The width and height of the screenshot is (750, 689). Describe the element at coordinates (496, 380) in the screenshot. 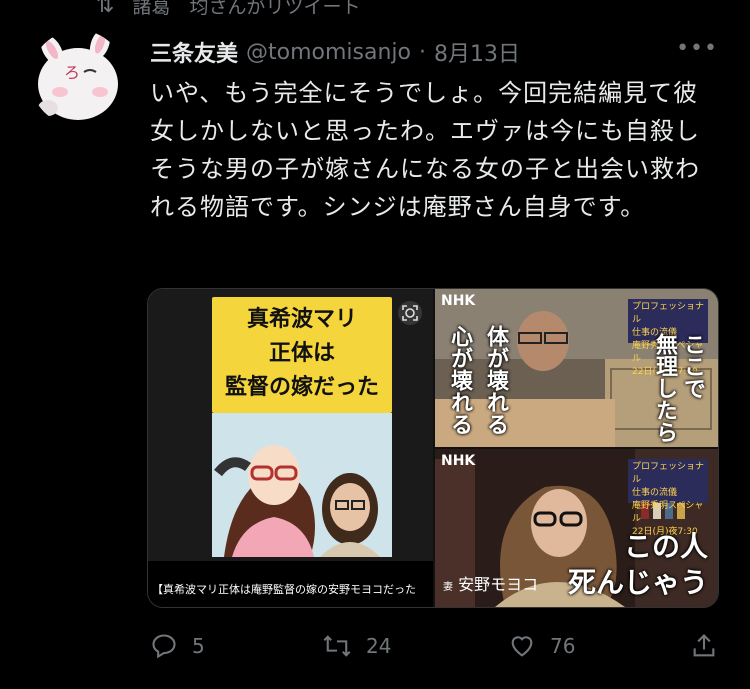

I see `subtitle-vertical-1: 体が壊れる` at that location.